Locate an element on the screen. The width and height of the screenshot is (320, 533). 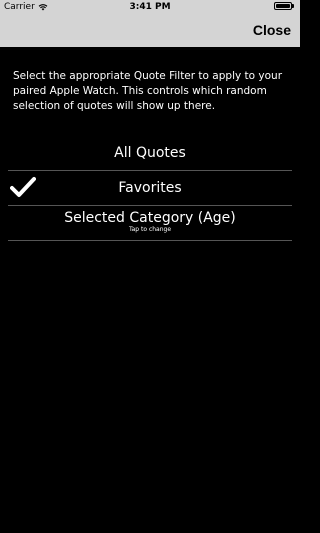
status-bar: Carrier 3:41 PM is located at coordinates (150, 7).